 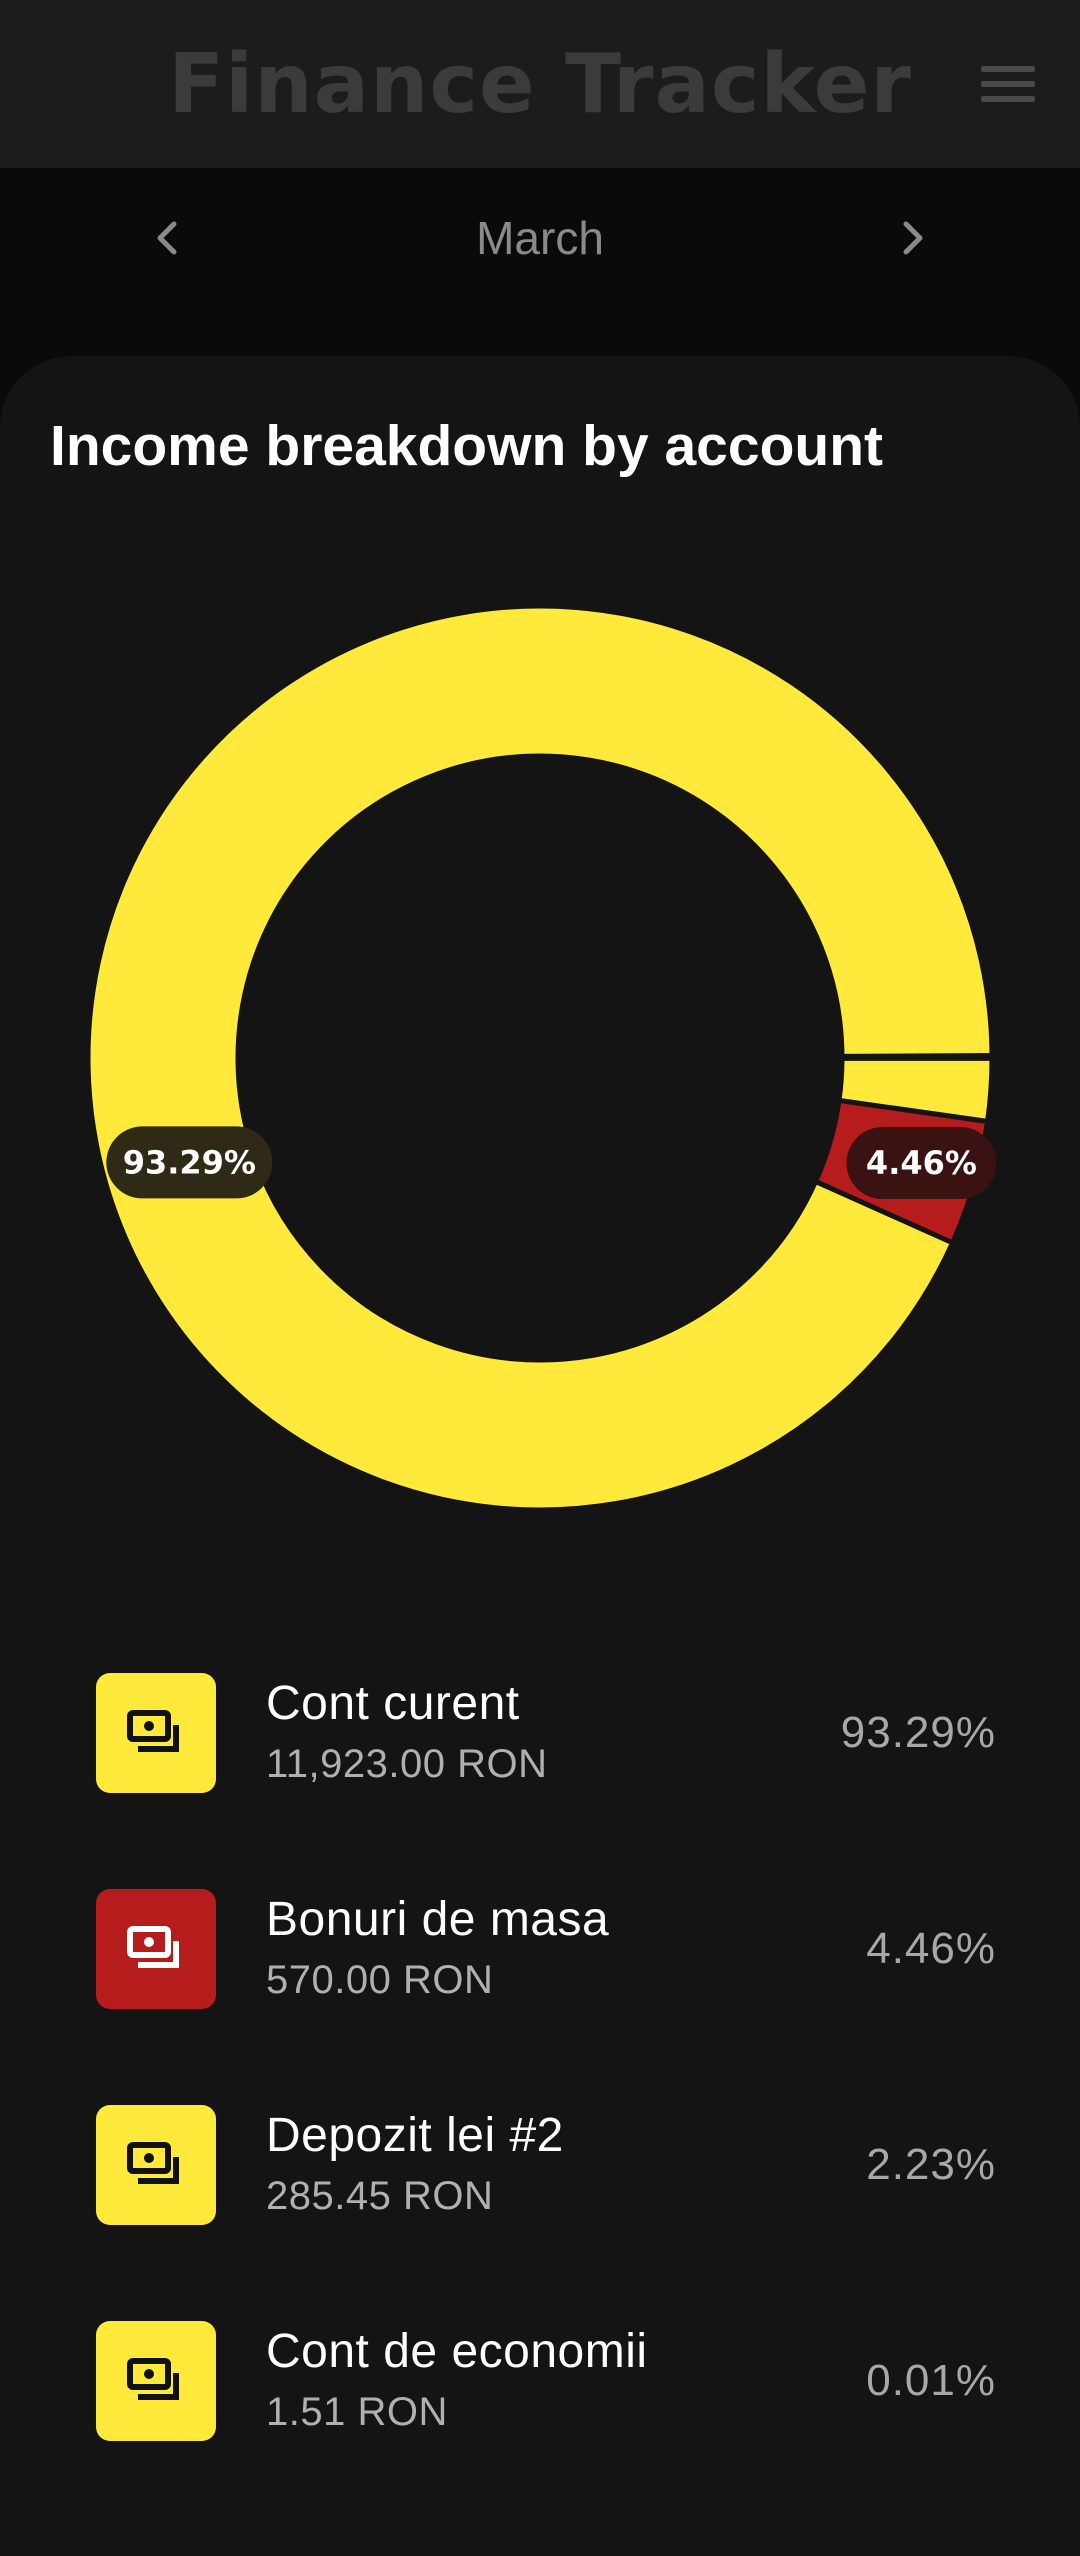 What do you see at coordinates (393, 1703) in the screenshot?
I see `account-name: Cont curent` at bounding box center [393, 1703].